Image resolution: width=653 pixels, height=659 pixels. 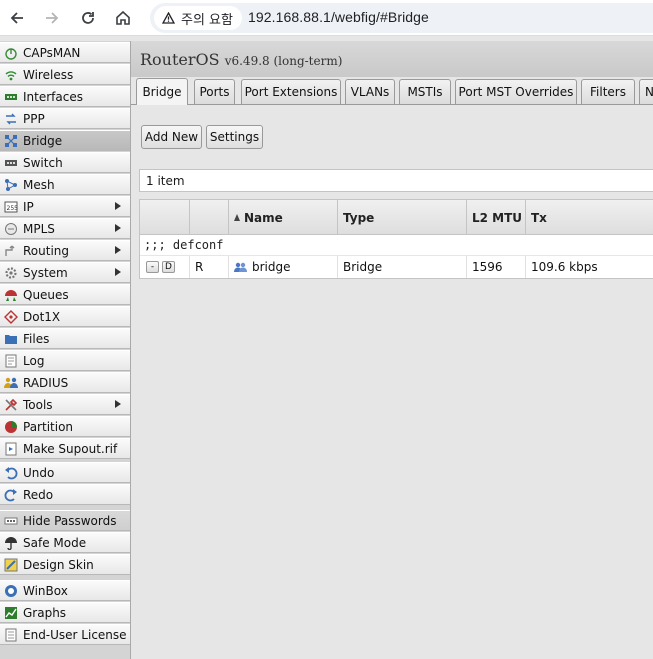 What do you see at coordinates (11, 405) in the screenshot?
I see `tools-icon` at bounding box center [11, 405].